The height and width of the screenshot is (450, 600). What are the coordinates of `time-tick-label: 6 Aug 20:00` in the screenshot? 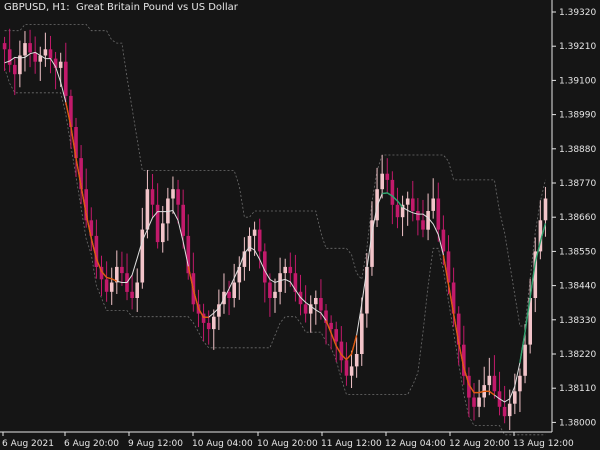 It's located at (91, 444).